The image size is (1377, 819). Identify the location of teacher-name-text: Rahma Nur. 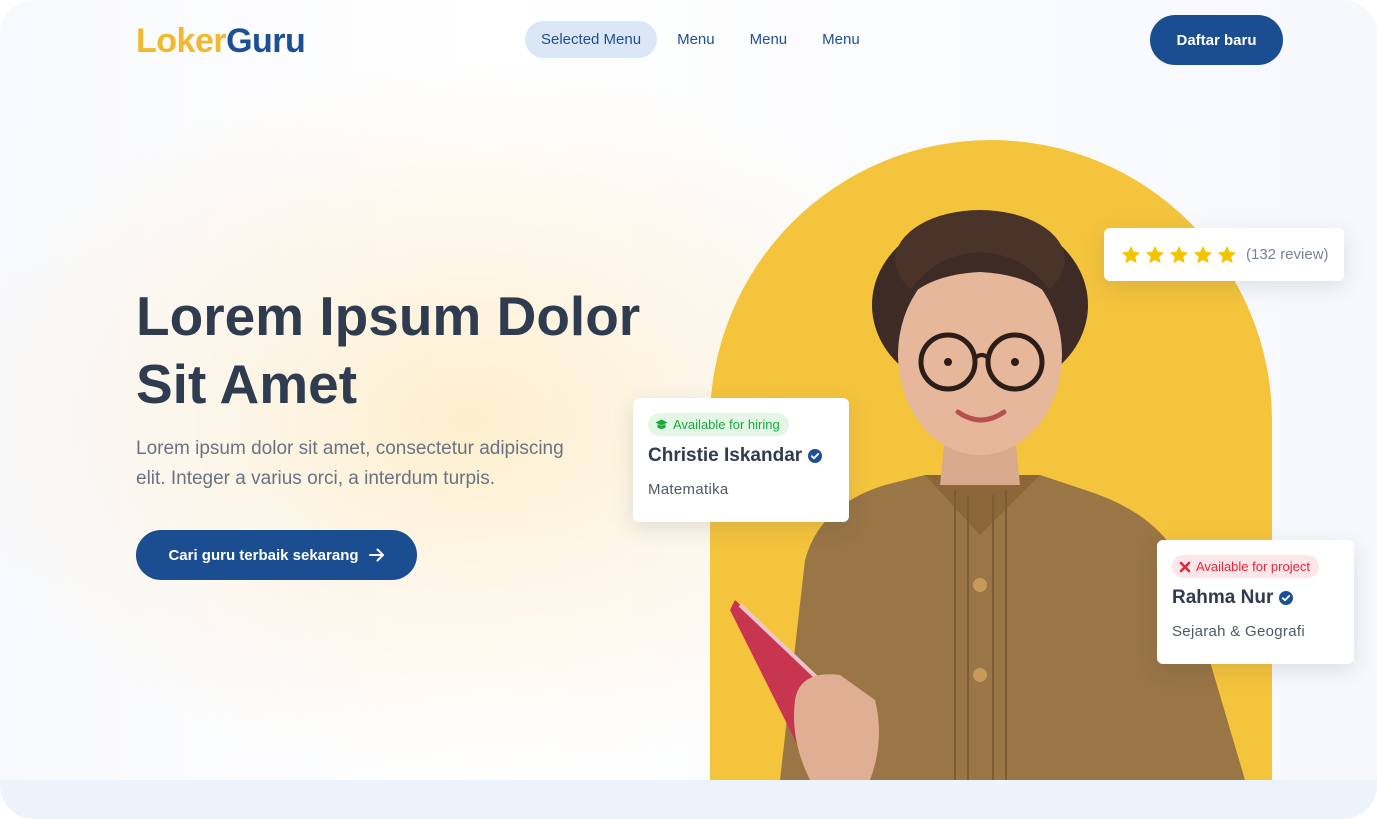
(1223, 597).